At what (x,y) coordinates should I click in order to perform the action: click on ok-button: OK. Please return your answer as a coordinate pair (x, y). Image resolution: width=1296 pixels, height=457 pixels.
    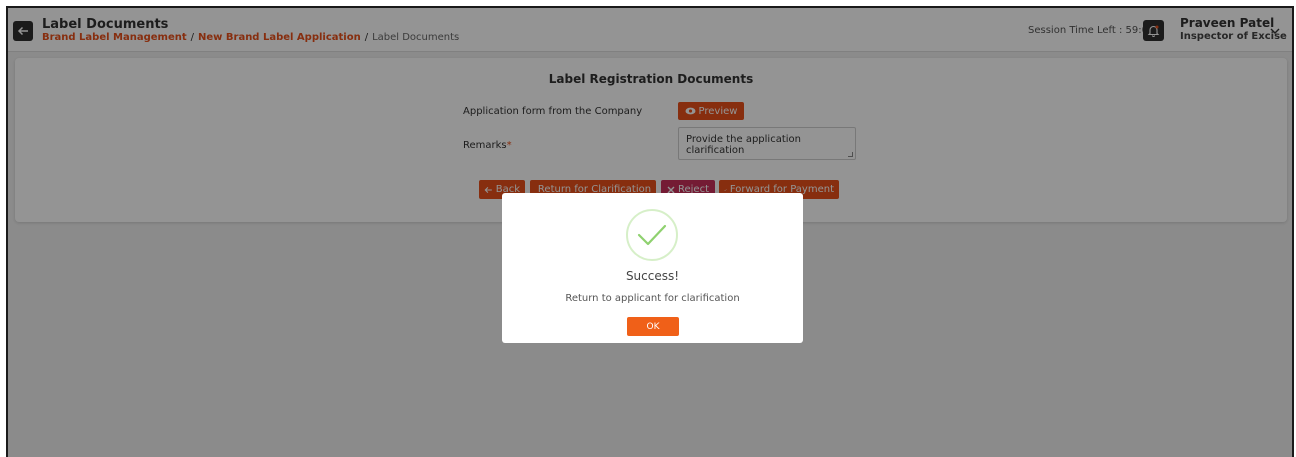
    Looking at the image, I should click on (653, 326).